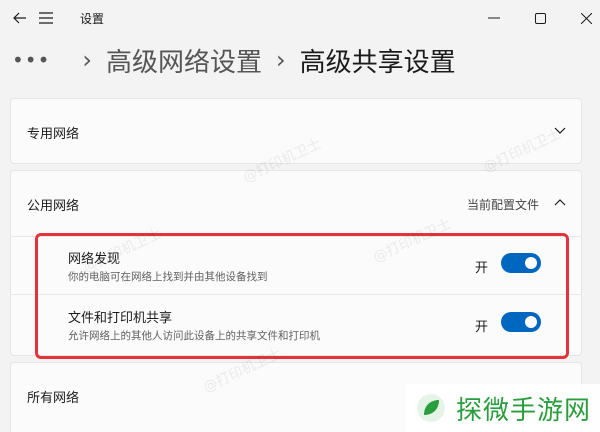  Describe the element at coordinates (94, 259) in the screenshot. I see `network-discovery-title: 网络发现` at that location.